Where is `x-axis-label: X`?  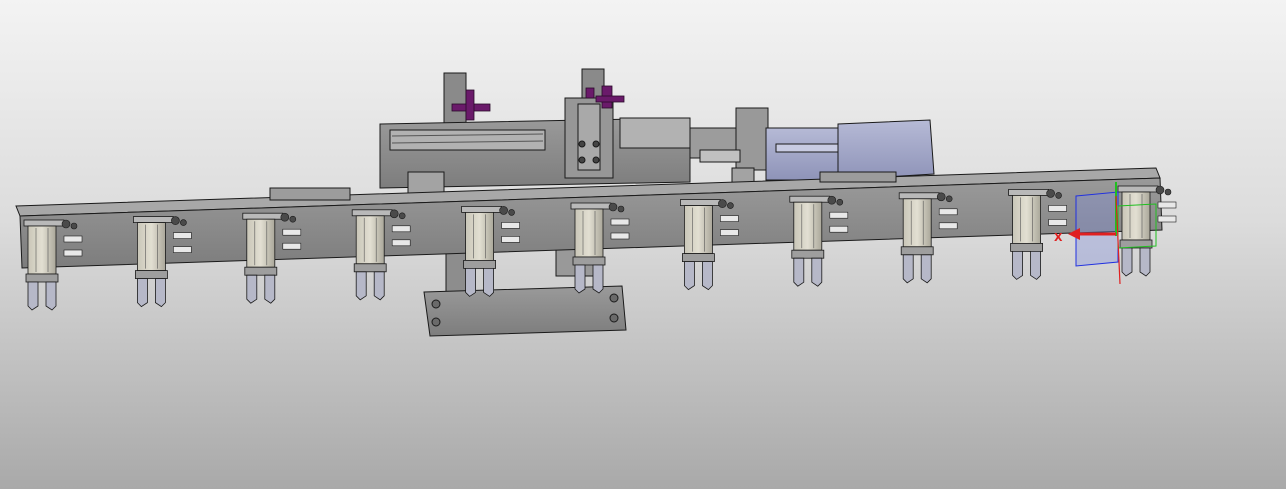 x-axis-label: X is located at coordinates (1058, 237).